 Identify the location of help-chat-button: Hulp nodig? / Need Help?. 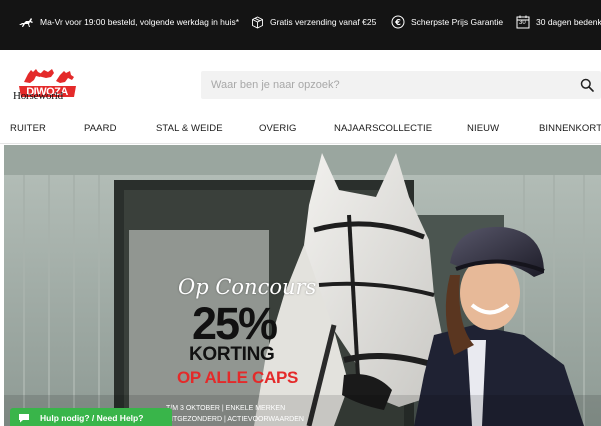
(91, 417).